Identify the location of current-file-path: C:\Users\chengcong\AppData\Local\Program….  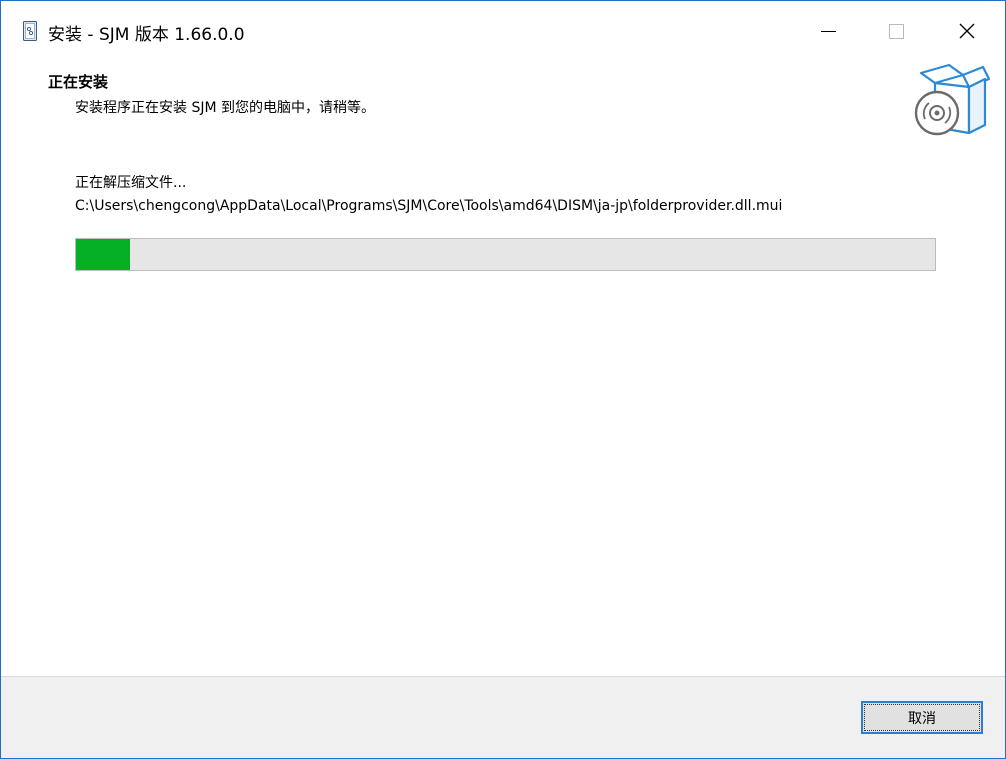
(429, 206).